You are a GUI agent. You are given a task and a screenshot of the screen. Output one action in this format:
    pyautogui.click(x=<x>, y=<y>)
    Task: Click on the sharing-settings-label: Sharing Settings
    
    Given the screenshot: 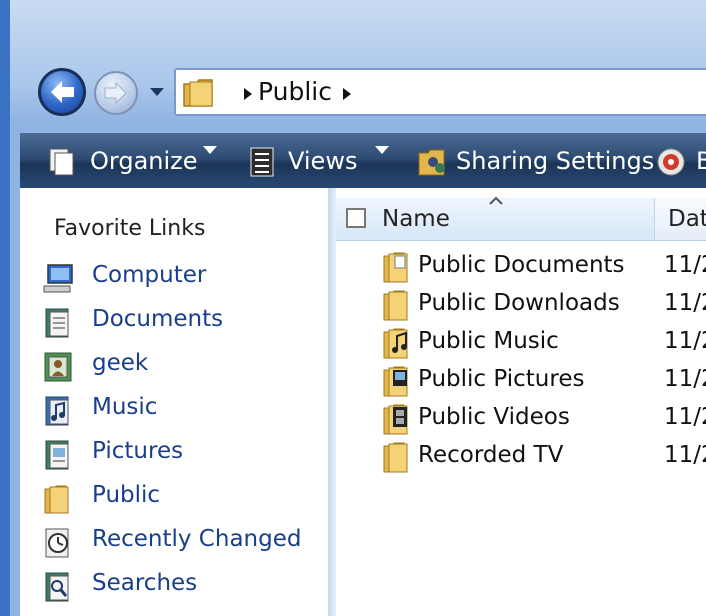 What is the action you would take?
    pyautogui.click(x=555, y=161)
    